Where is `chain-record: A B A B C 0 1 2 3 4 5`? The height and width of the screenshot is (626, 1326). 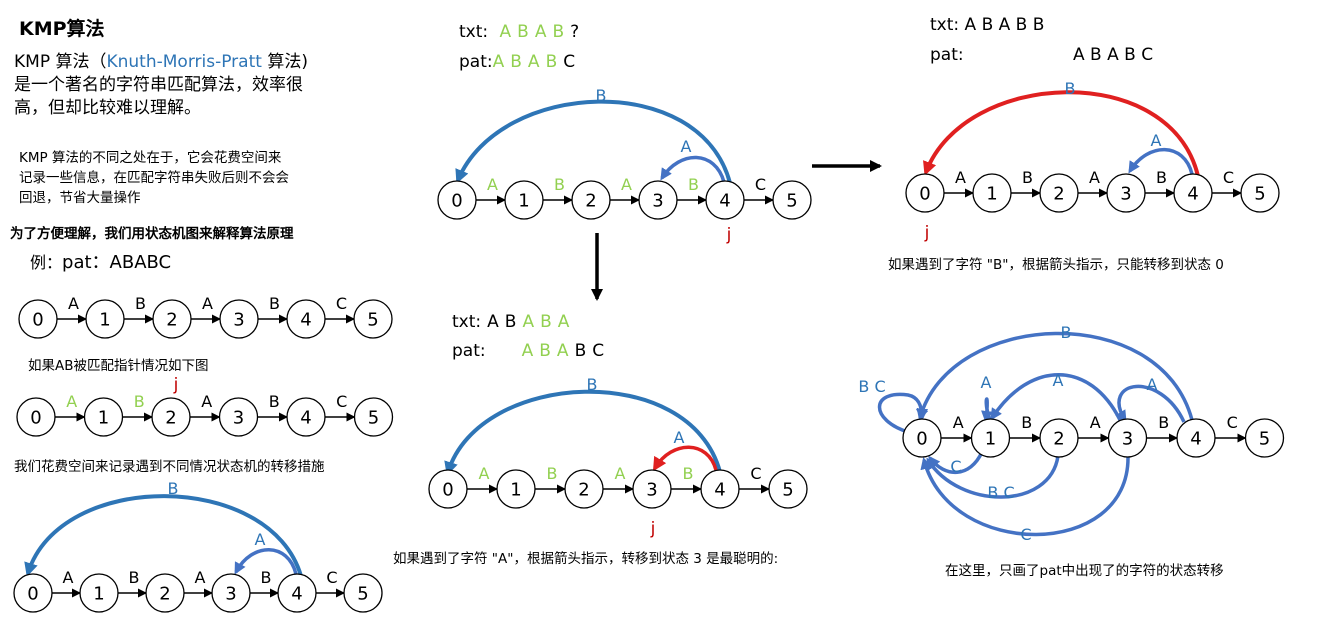
chain-record: A B A B C 0 1 2 3 4 5 is located at coordinates (198, 590).